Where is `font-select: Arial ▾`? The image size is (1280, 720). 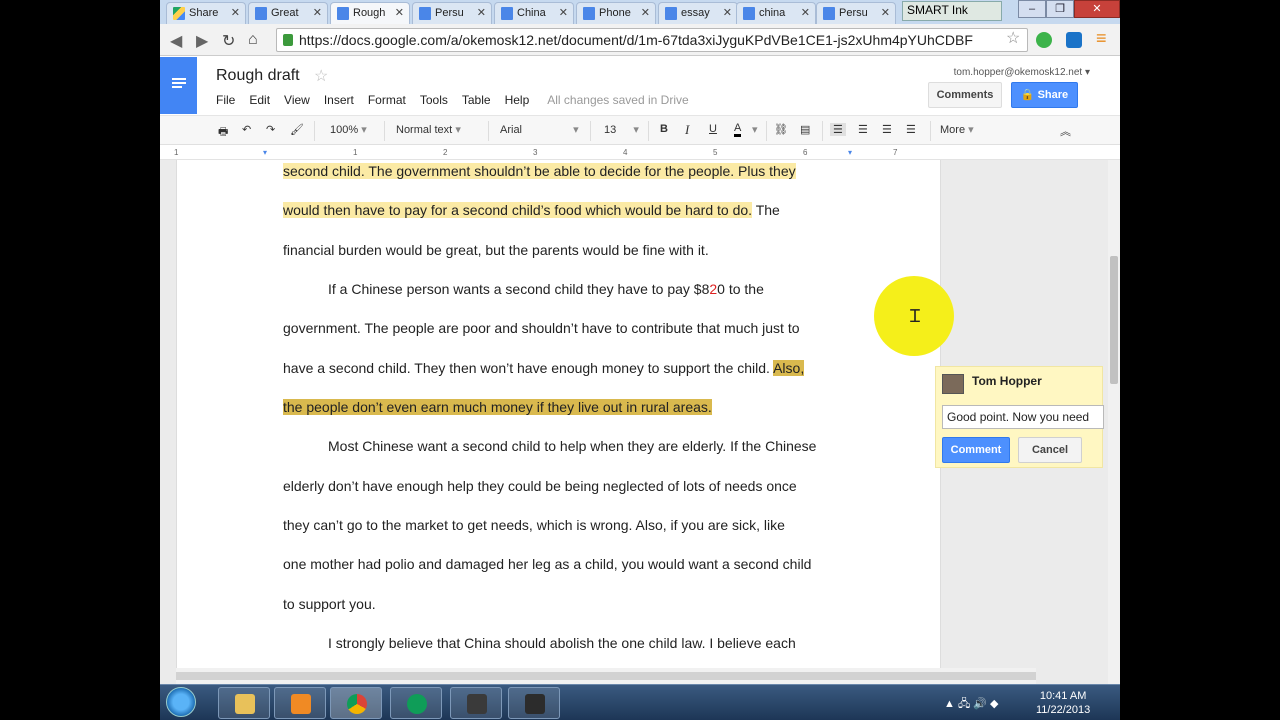 font-select: Arial ▾ is located at coordinates (540, 129).